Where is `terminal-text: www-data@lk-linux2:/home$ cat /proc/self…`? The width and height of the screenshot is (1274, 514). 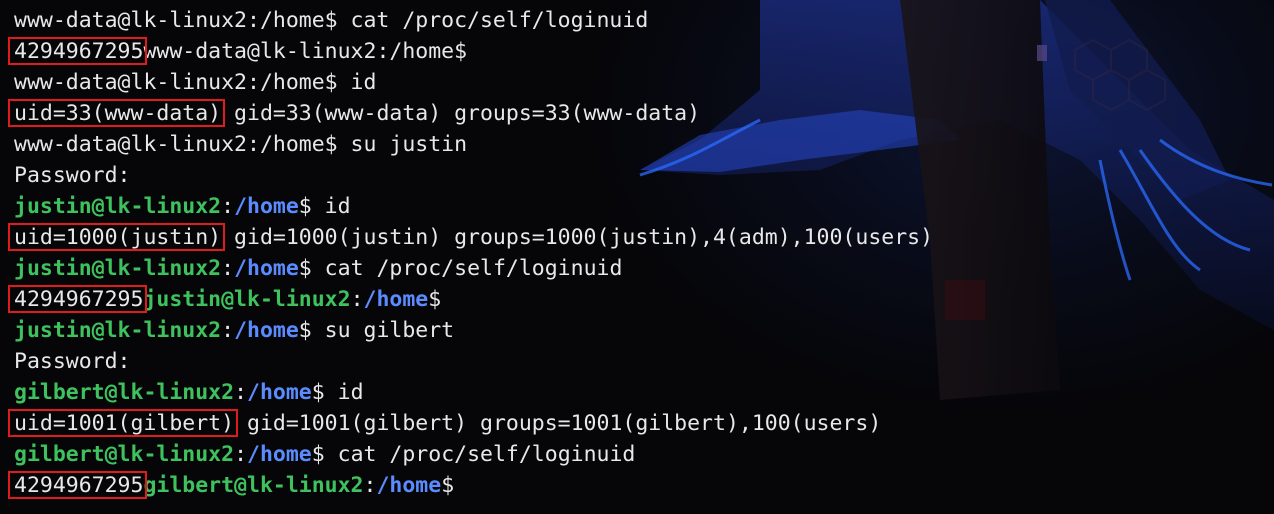
terminal-text: www-data@lk-linux2:/home$ cat /proc/self… is located at coordinates (331, 20).